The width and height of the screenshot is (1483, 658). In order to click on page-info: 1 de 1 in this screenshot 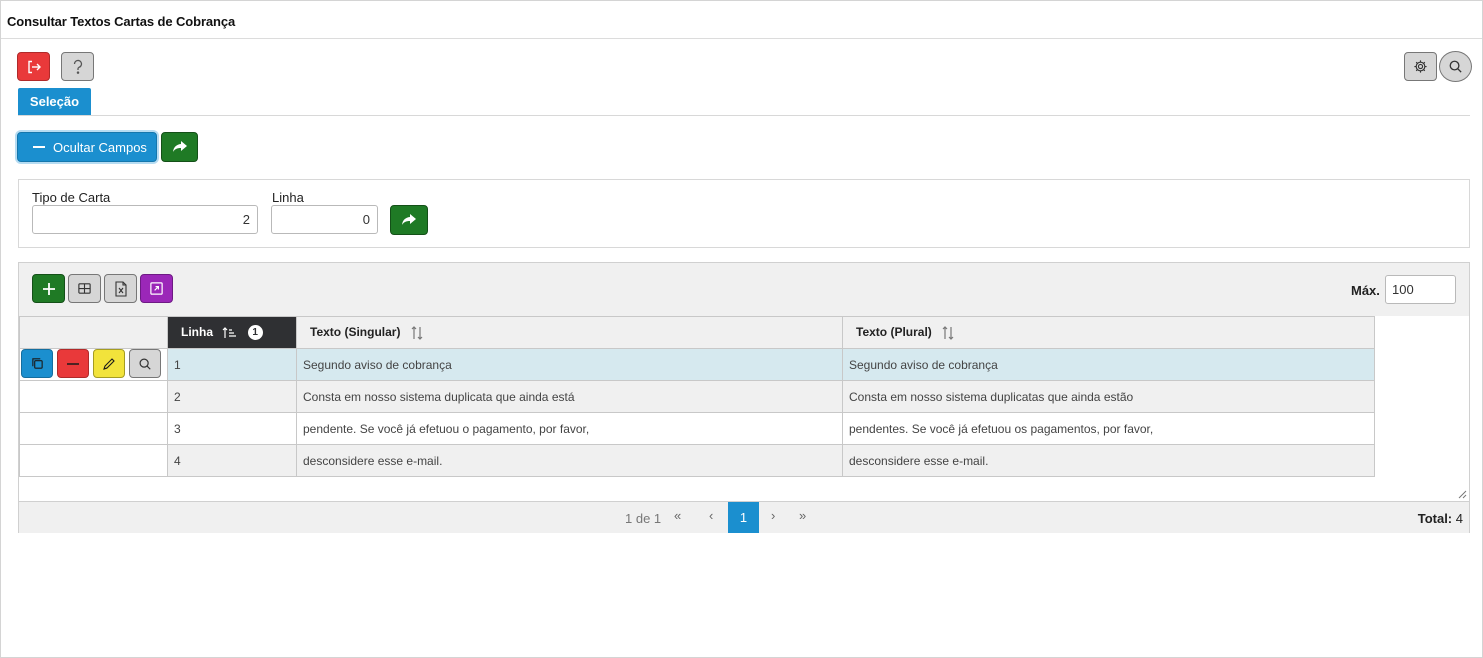, I will do `click(643, 518)`.